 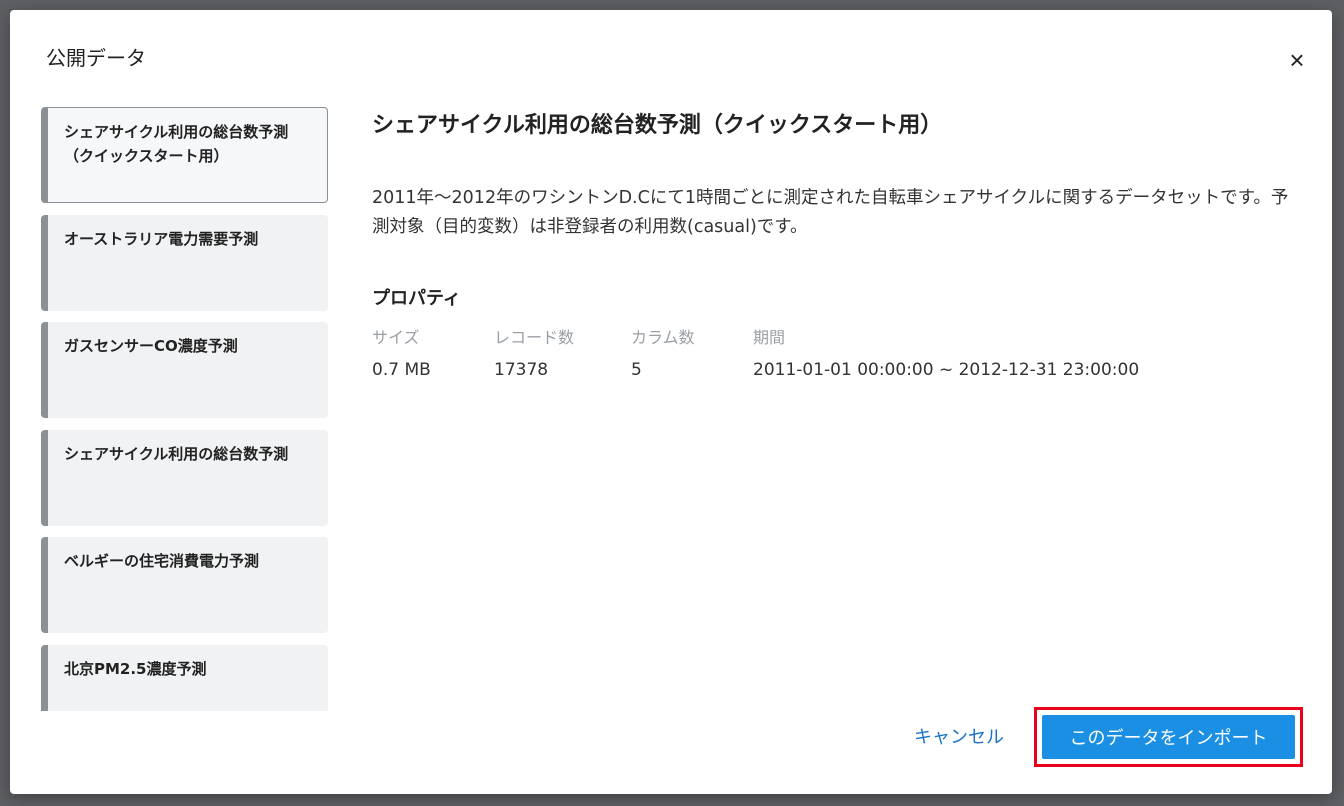 I want to click on property-columns: カラム数 5, so click(x=692, y=352).